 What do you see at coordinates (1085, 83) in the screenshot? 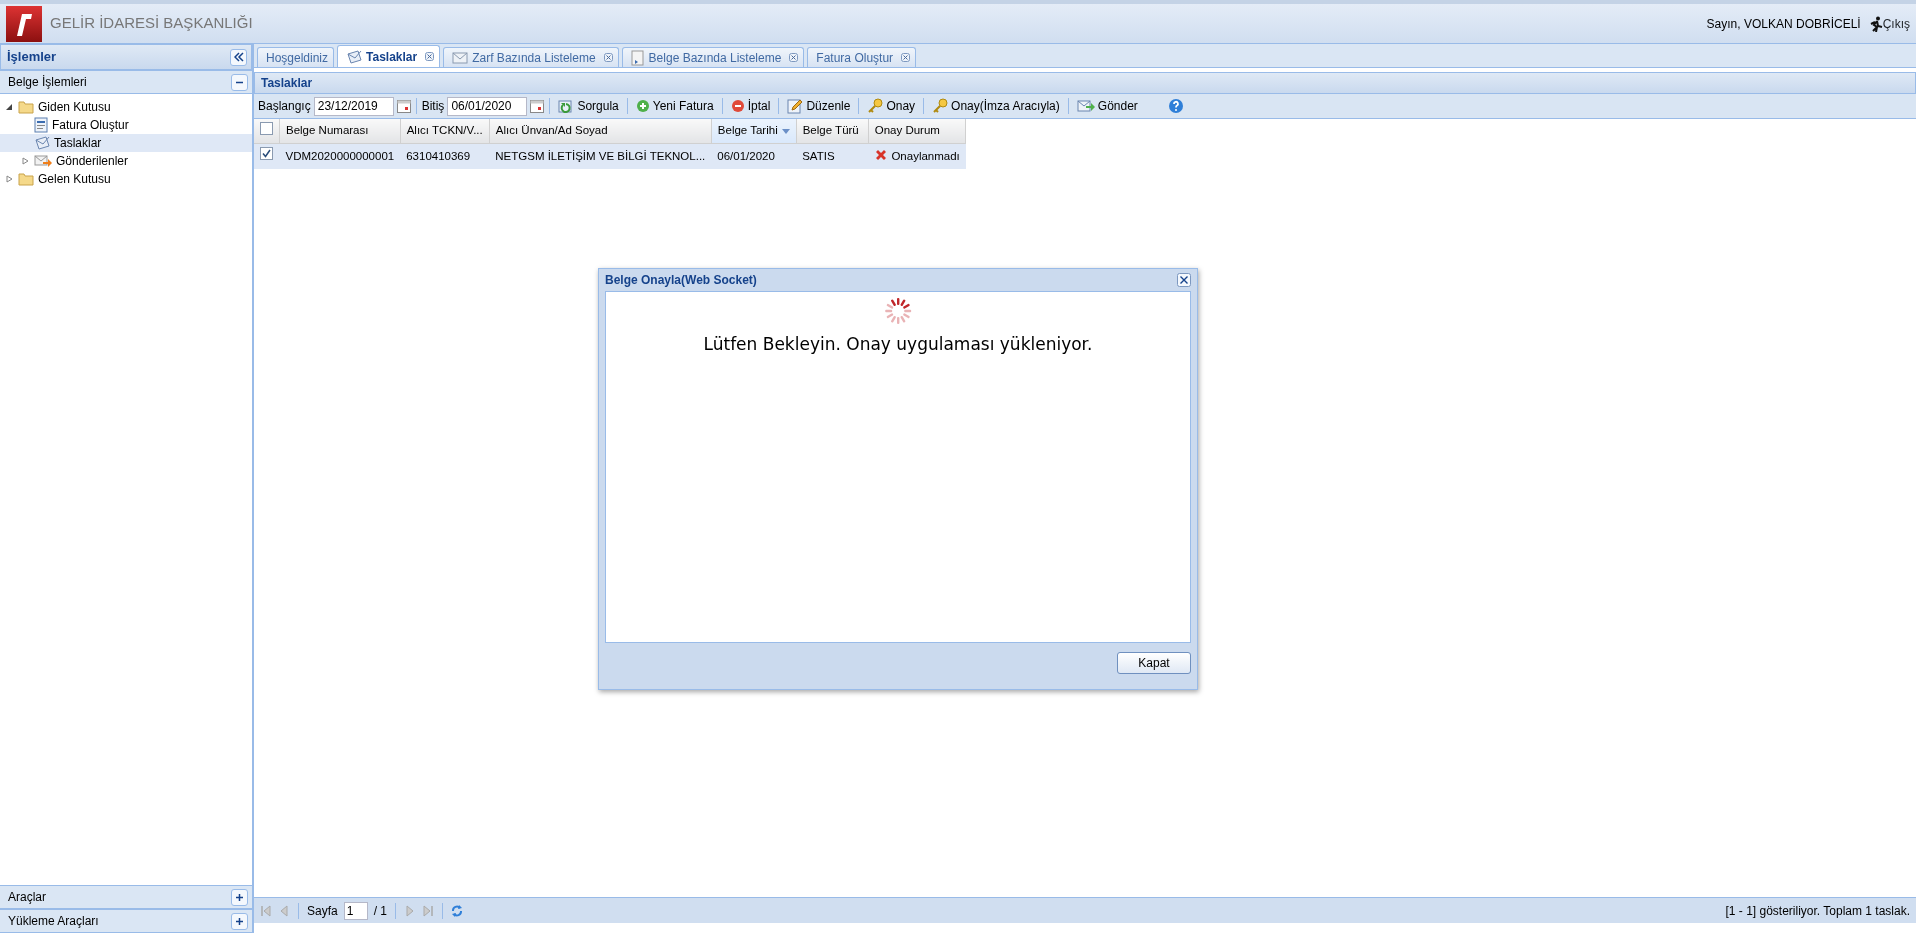
I see `panel-title: Taslaklar` at bounding box center [1085, 83].